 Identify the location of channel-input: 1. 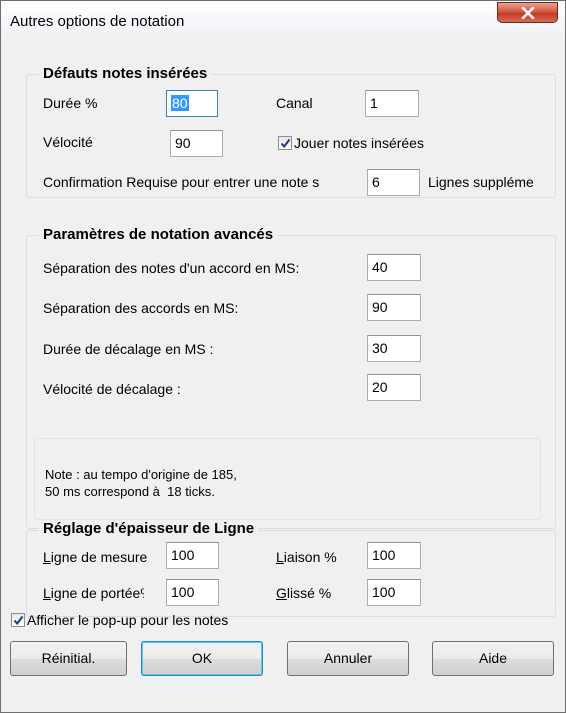
(392, 103).